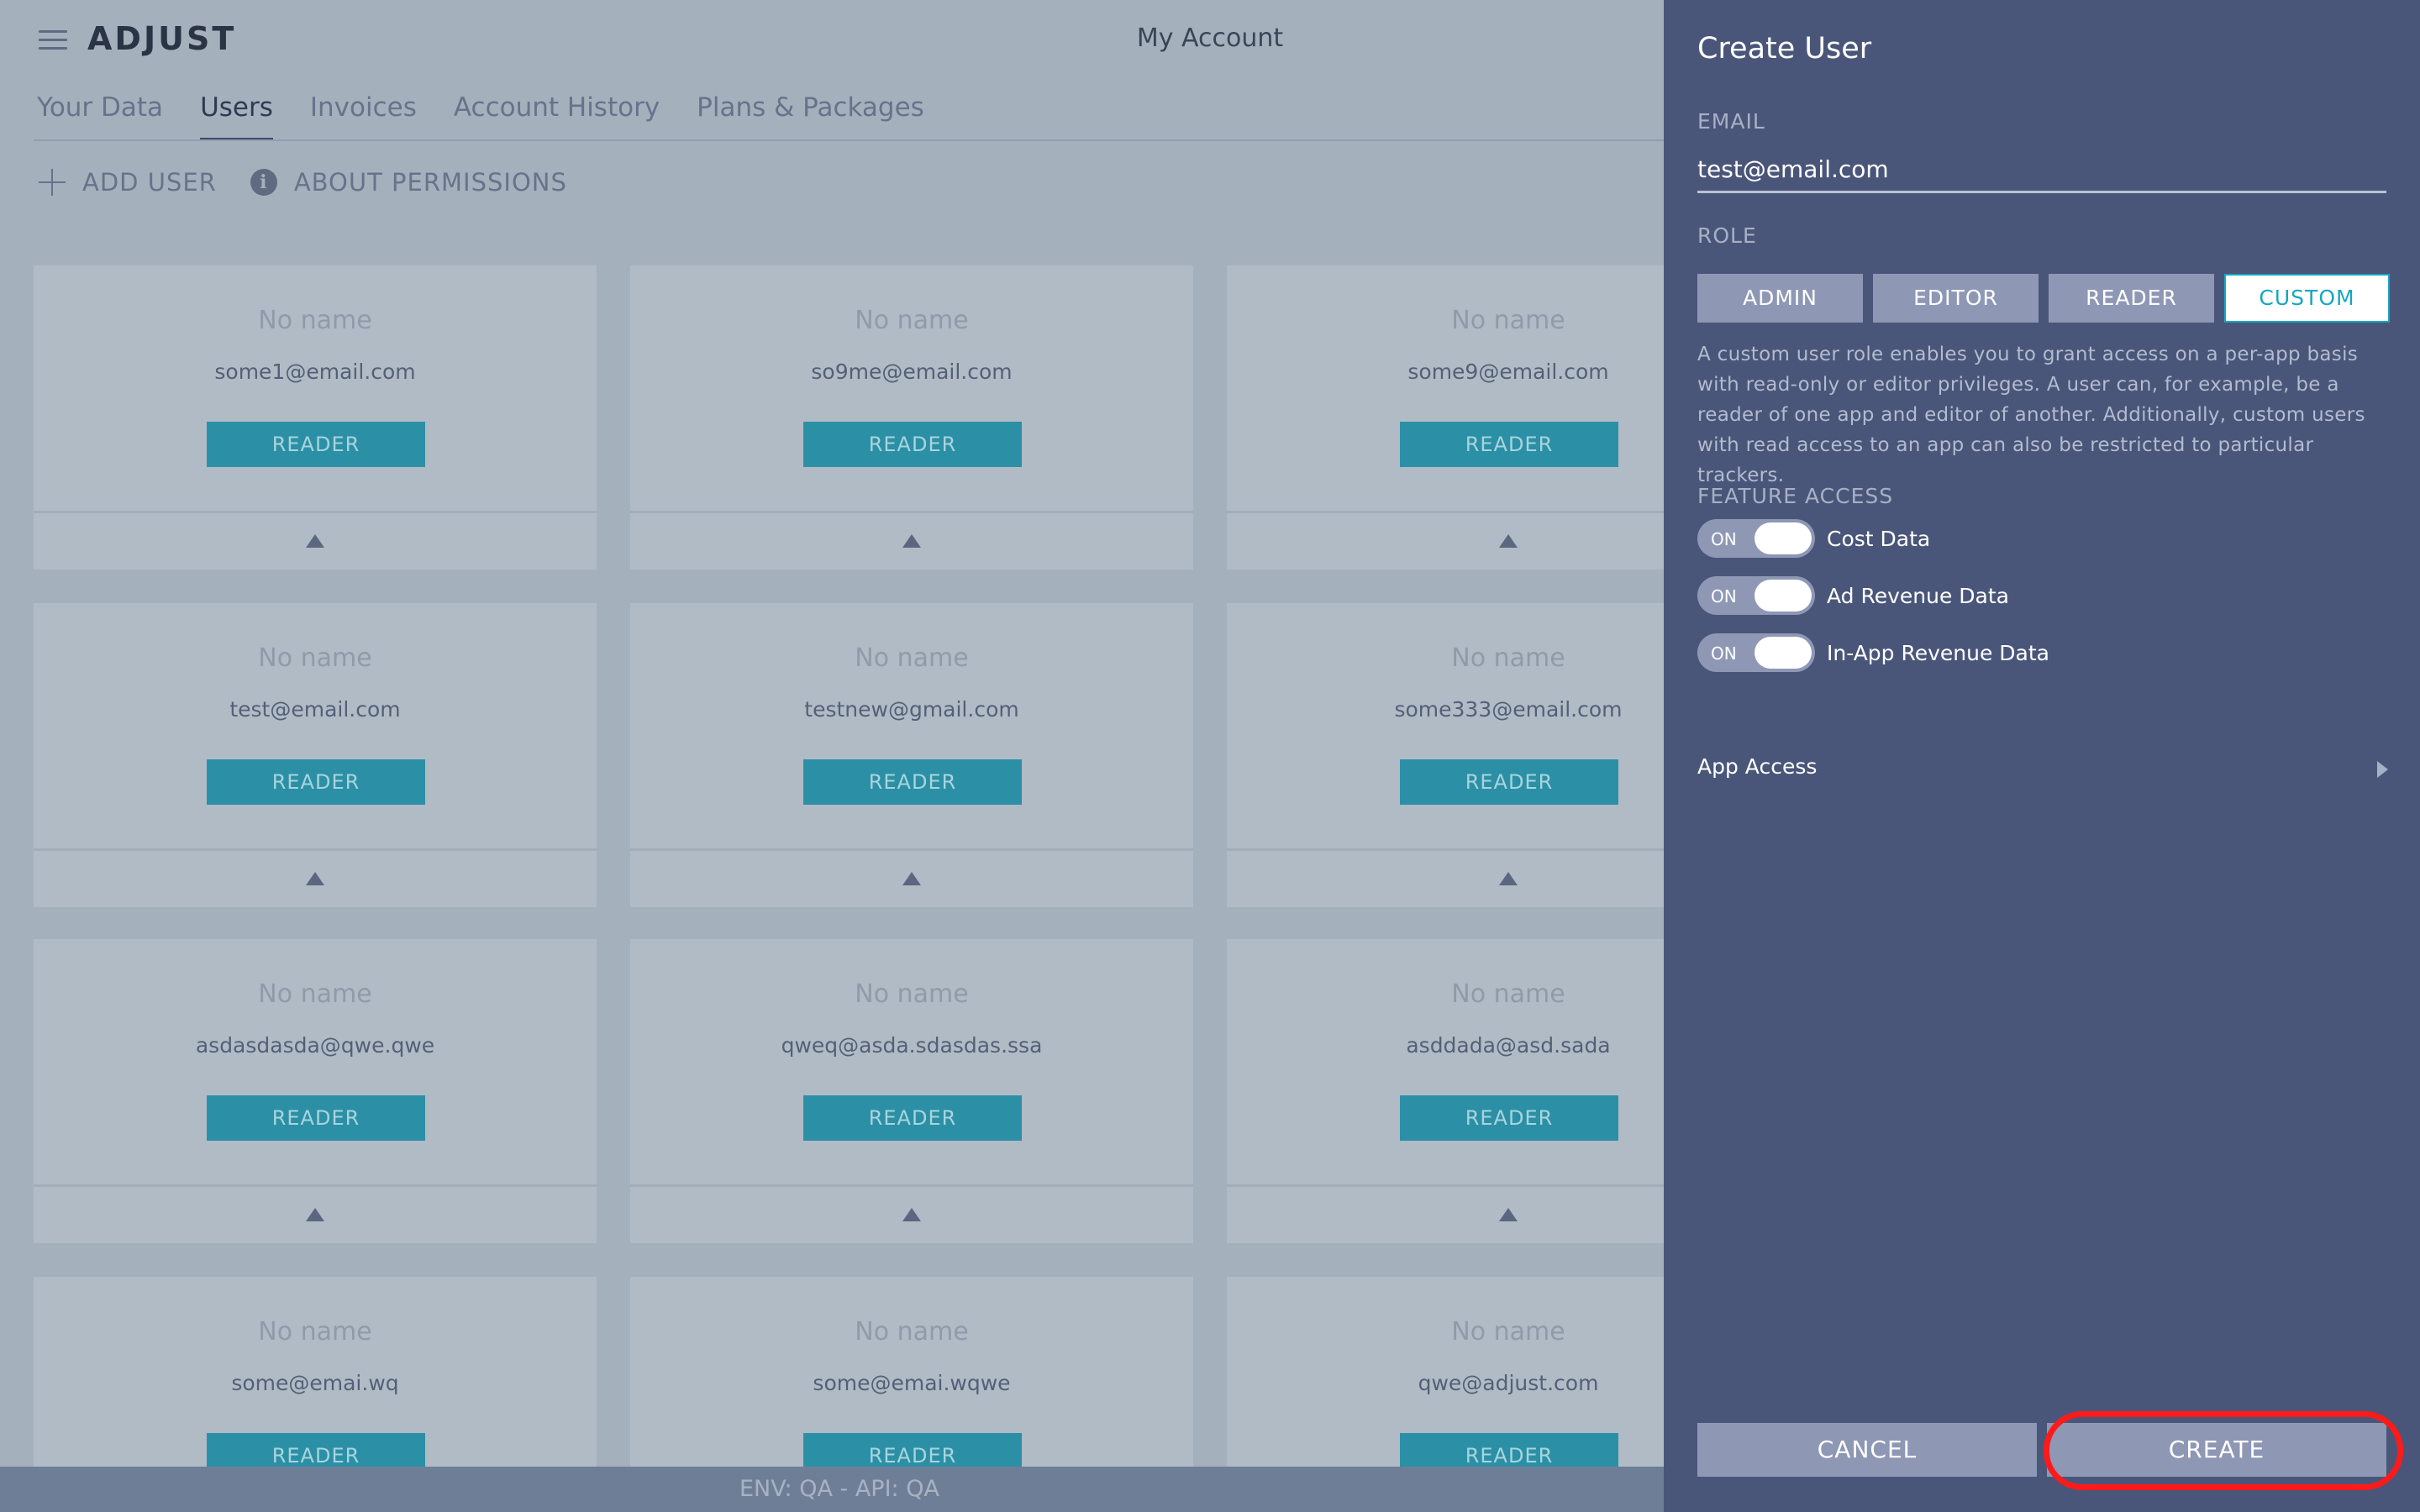 This screenshot has width=2420, height=1512. I want to click on add-user-button: ADD USER, so click(128, 182).